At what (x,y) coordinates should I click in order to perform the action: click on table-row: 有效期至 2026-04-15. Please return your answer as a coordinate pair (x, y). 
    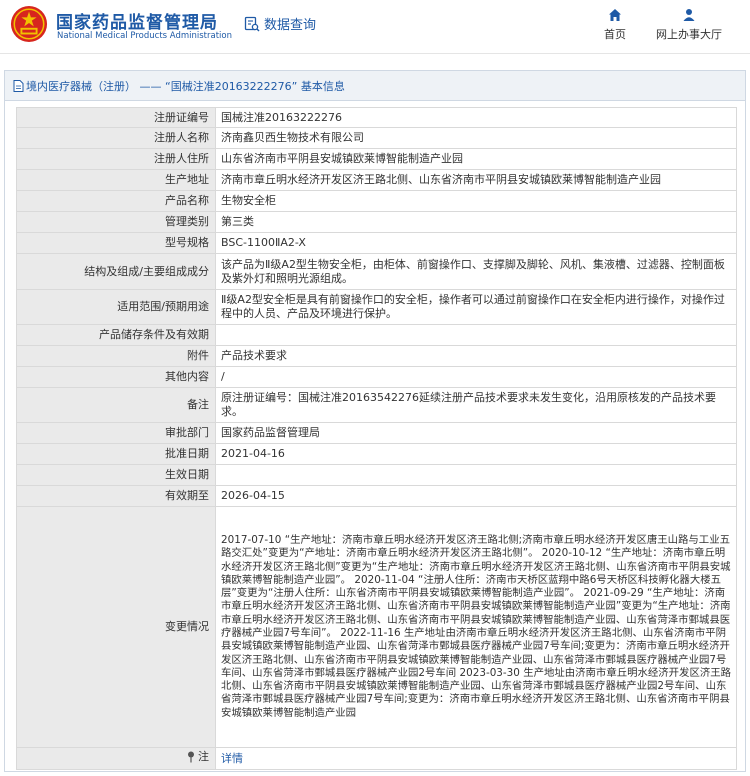
    Looking at the image, I should click on (376, 496).